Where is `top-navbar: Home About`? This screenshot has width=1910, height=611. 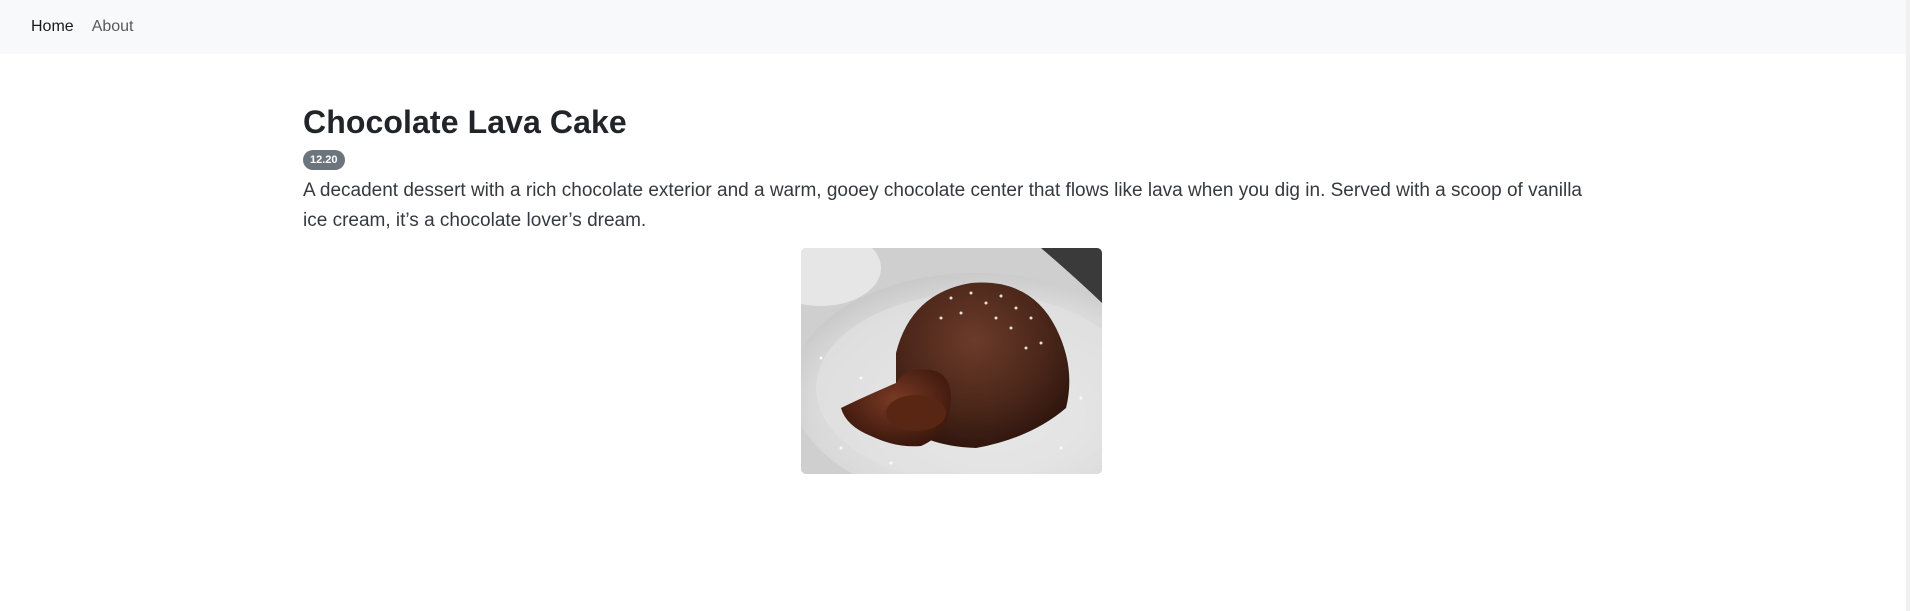
top-navbar: Home About is located at coordinates (953, 27).